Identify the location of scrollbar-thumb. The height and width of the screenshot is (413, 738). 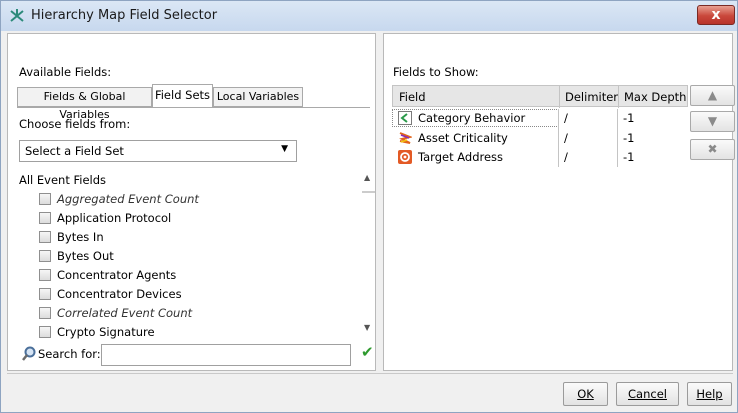
(368, 192).